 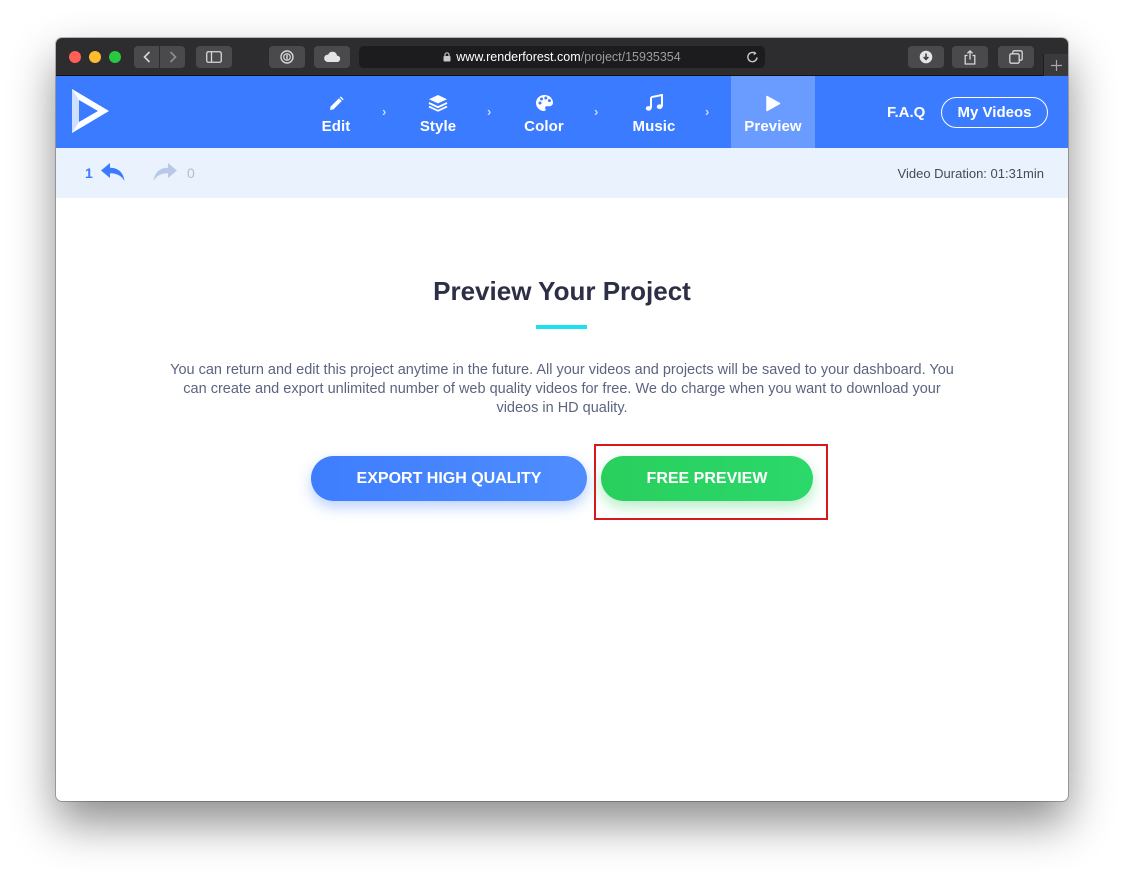 What do you see at coordinates (906, 112) in the screenshot?
I see `faq-link: F.A.Q` at bounding box center [906, 112].